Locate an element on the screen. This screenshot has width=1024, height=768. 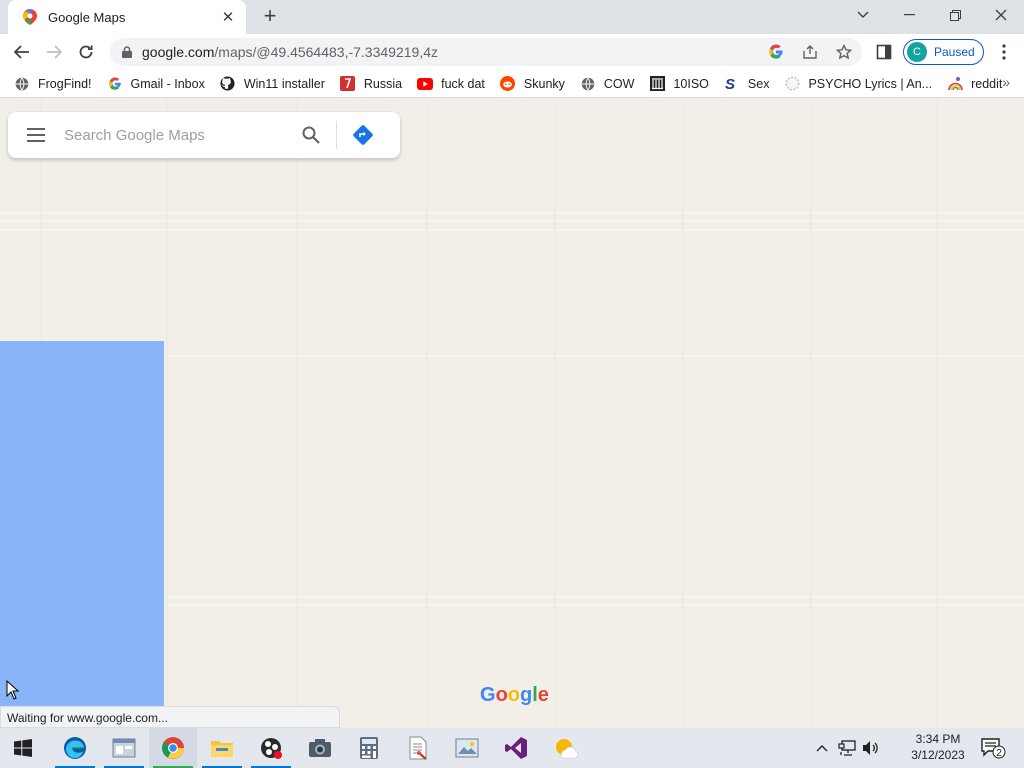
image-viewer-icon is located at coordinates (467, 748).